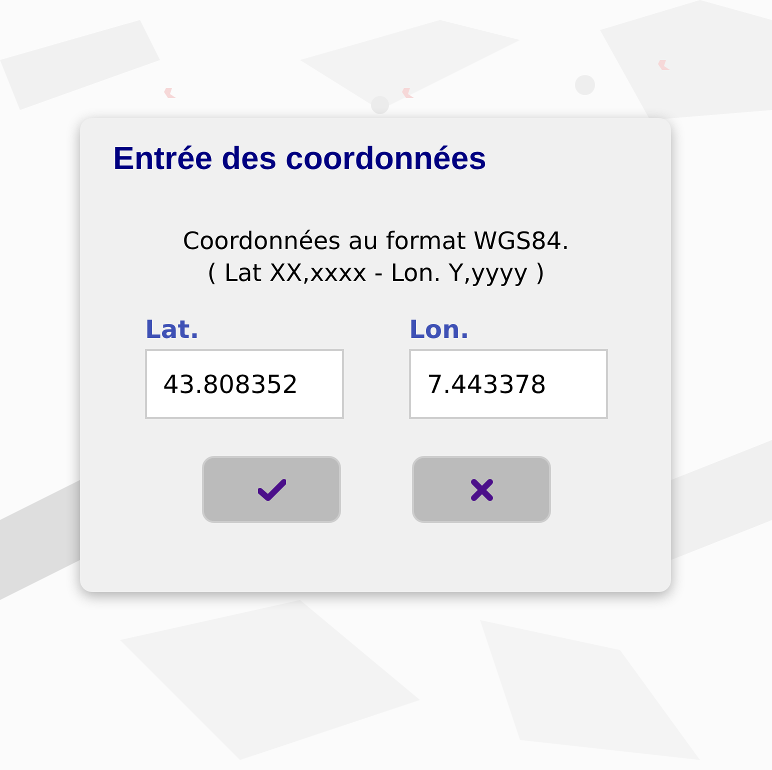 The width and height of the screenshot is (772, 770). What do you see at coordinates (508, 384) in the screenshot?
I see `input-field: 7.443378` at bounding box center [508, 384].